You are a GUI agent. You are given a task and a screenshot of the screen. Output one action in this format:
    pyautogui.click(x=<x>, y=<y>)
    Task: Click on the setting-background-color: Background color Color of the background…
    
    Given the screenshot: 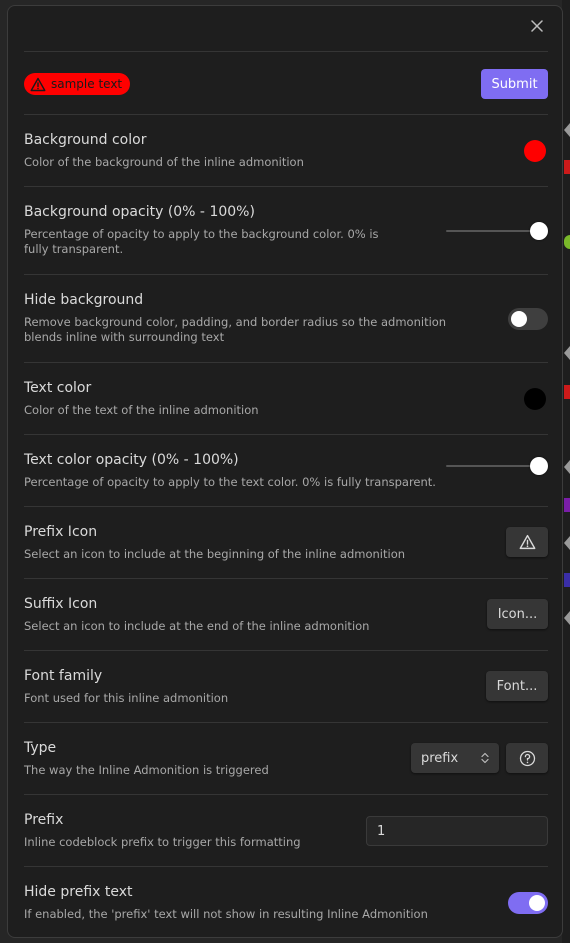 What is the action you would take?
    pyautogui.click(x=286, y=152)
    